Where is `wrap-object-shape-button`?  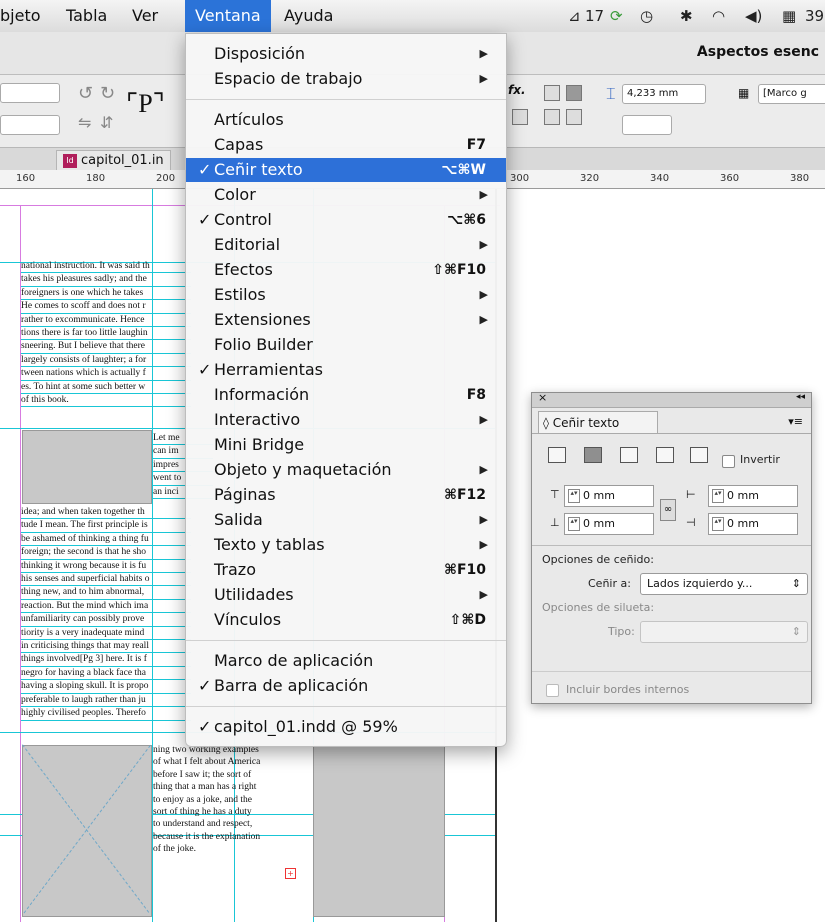 wrap-object-shape-button is located at coordinates (629, 455).